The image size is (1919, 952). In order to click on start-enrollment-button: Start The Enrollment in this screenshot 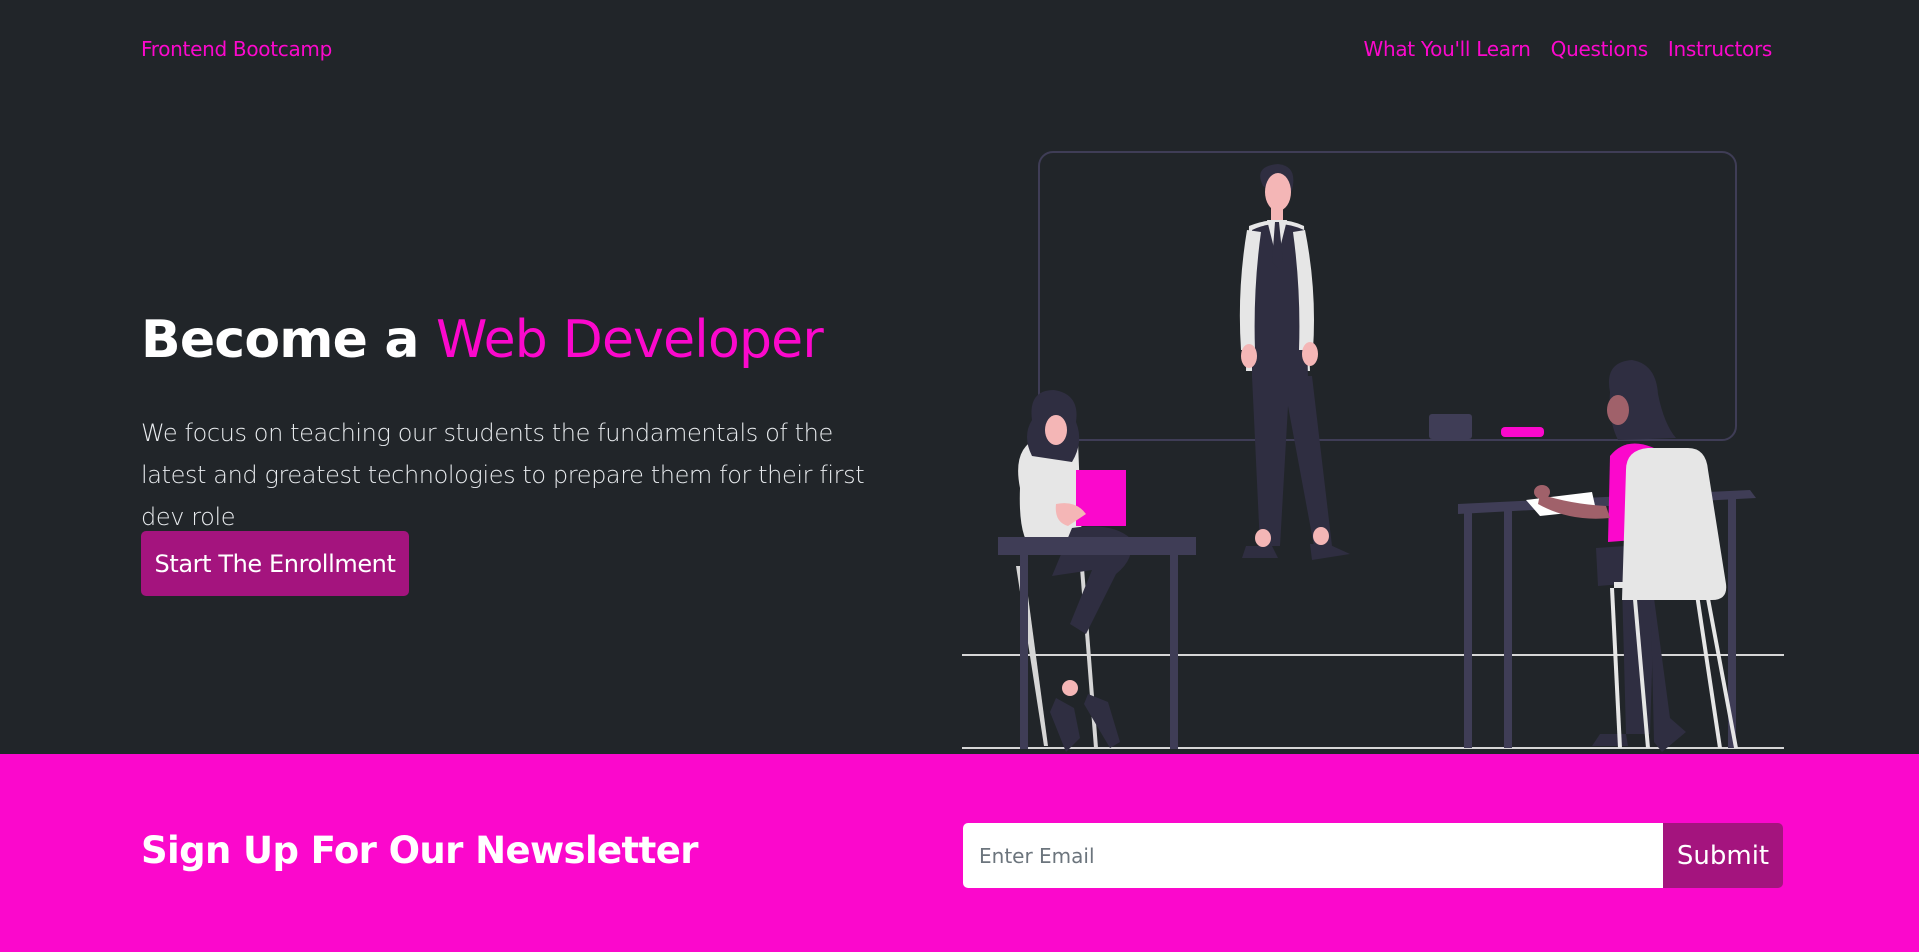, I will do `click(275, 563)`.